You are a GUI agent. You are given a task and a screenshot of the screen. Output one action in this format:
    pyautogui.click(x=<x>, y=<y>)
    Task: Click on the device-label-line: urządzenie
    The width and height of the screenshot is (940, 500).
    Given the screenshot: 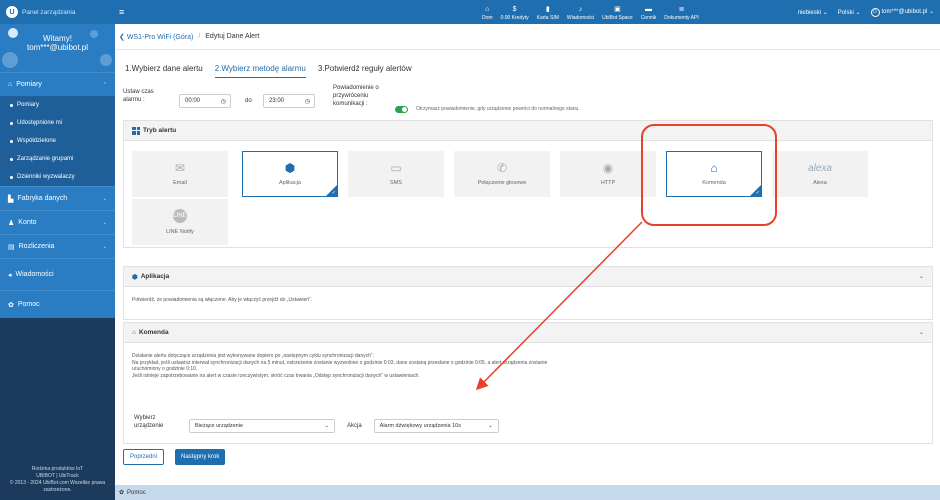 What is the action you would take?
    pyautogui.click(x=149, y=426)
    